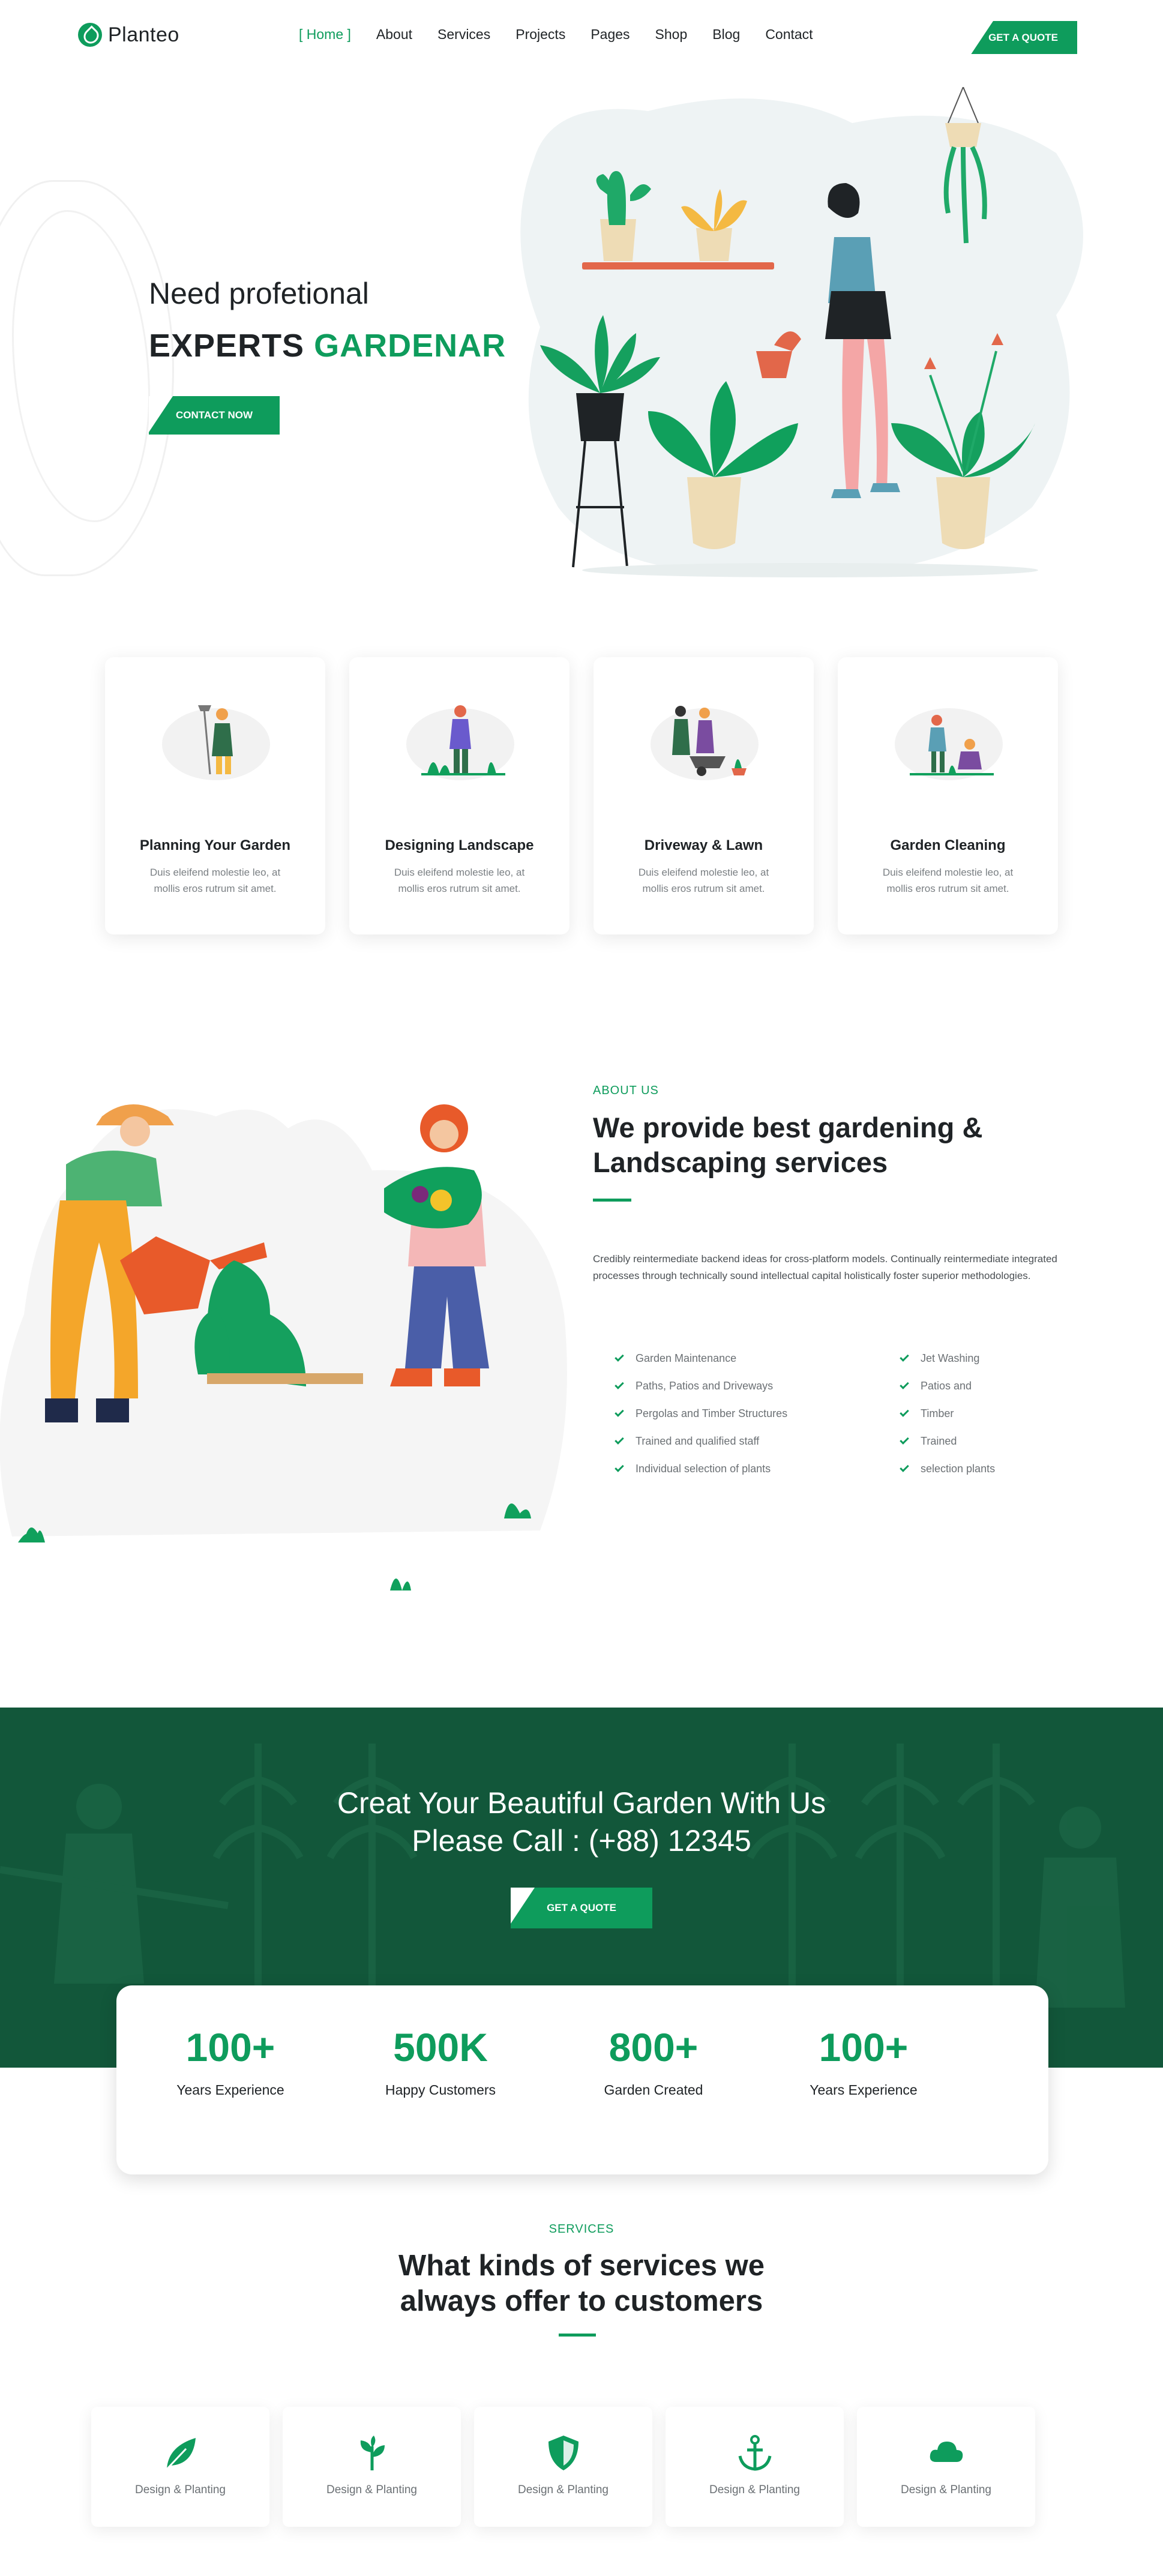 The height and width of the screenshot is (2576, 1163). Describe the element at coordinates (726, 34) in the screenshot. I see `nav-blog: Blog` at that location.